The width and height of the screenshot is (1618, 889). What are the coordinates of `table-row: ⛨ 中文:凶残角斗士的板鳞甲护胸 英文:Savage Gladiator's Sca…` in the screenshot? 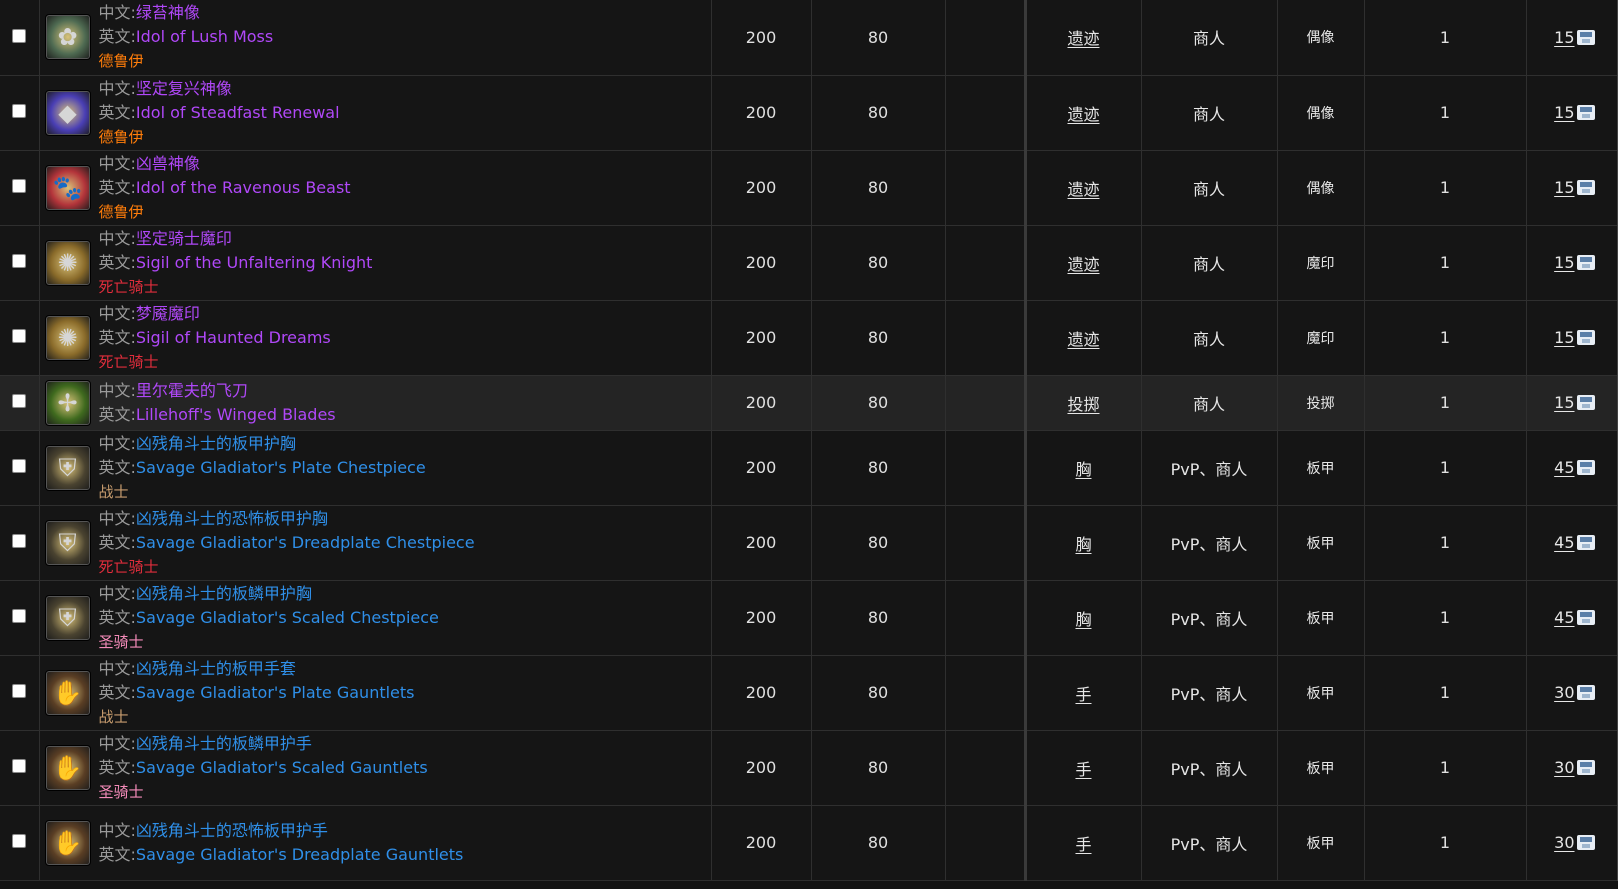 It's located at (809, 618).